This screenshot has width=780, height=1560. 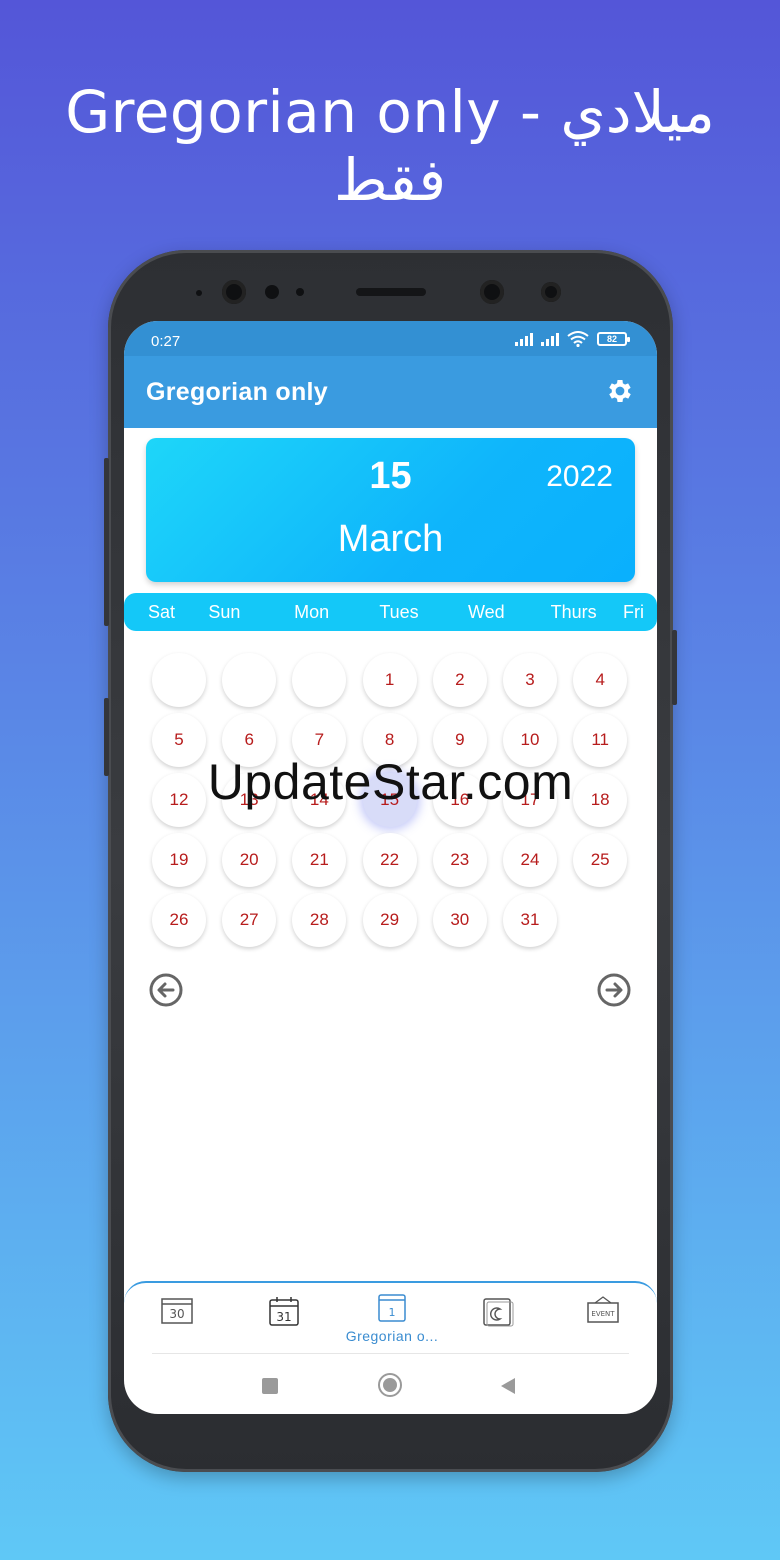 I want to click on nav-item-calendar-31: 31, so click(x=284, y=1313).